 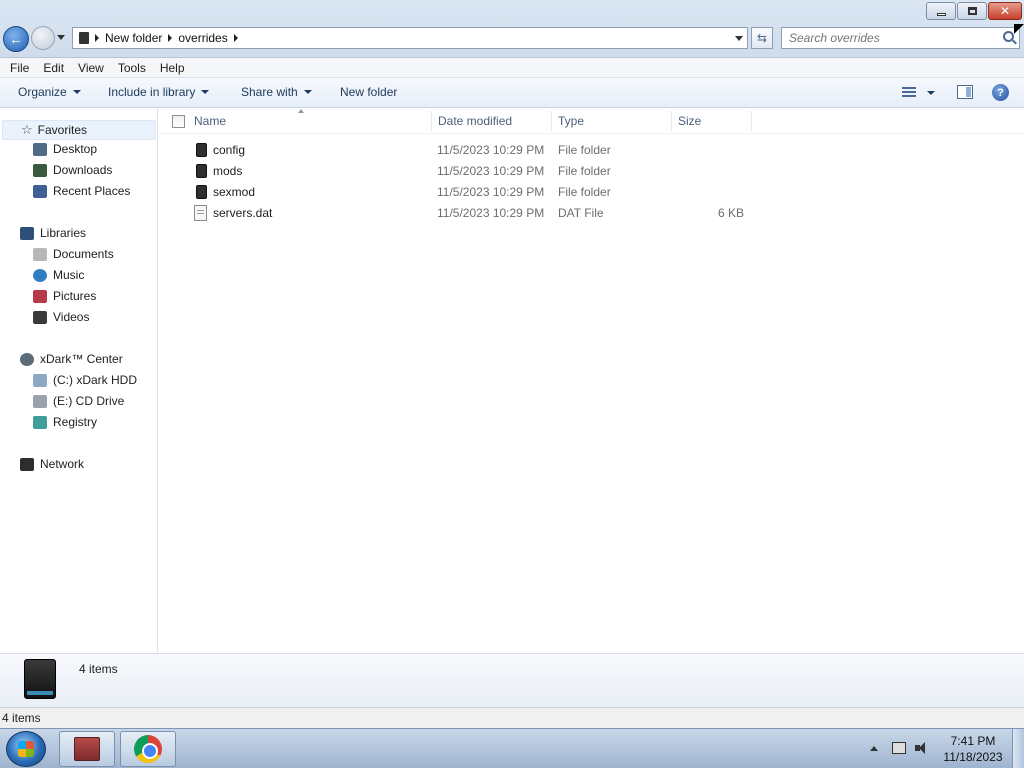 I want to click on nav-registry: Registry, so click(x=65, y=422).